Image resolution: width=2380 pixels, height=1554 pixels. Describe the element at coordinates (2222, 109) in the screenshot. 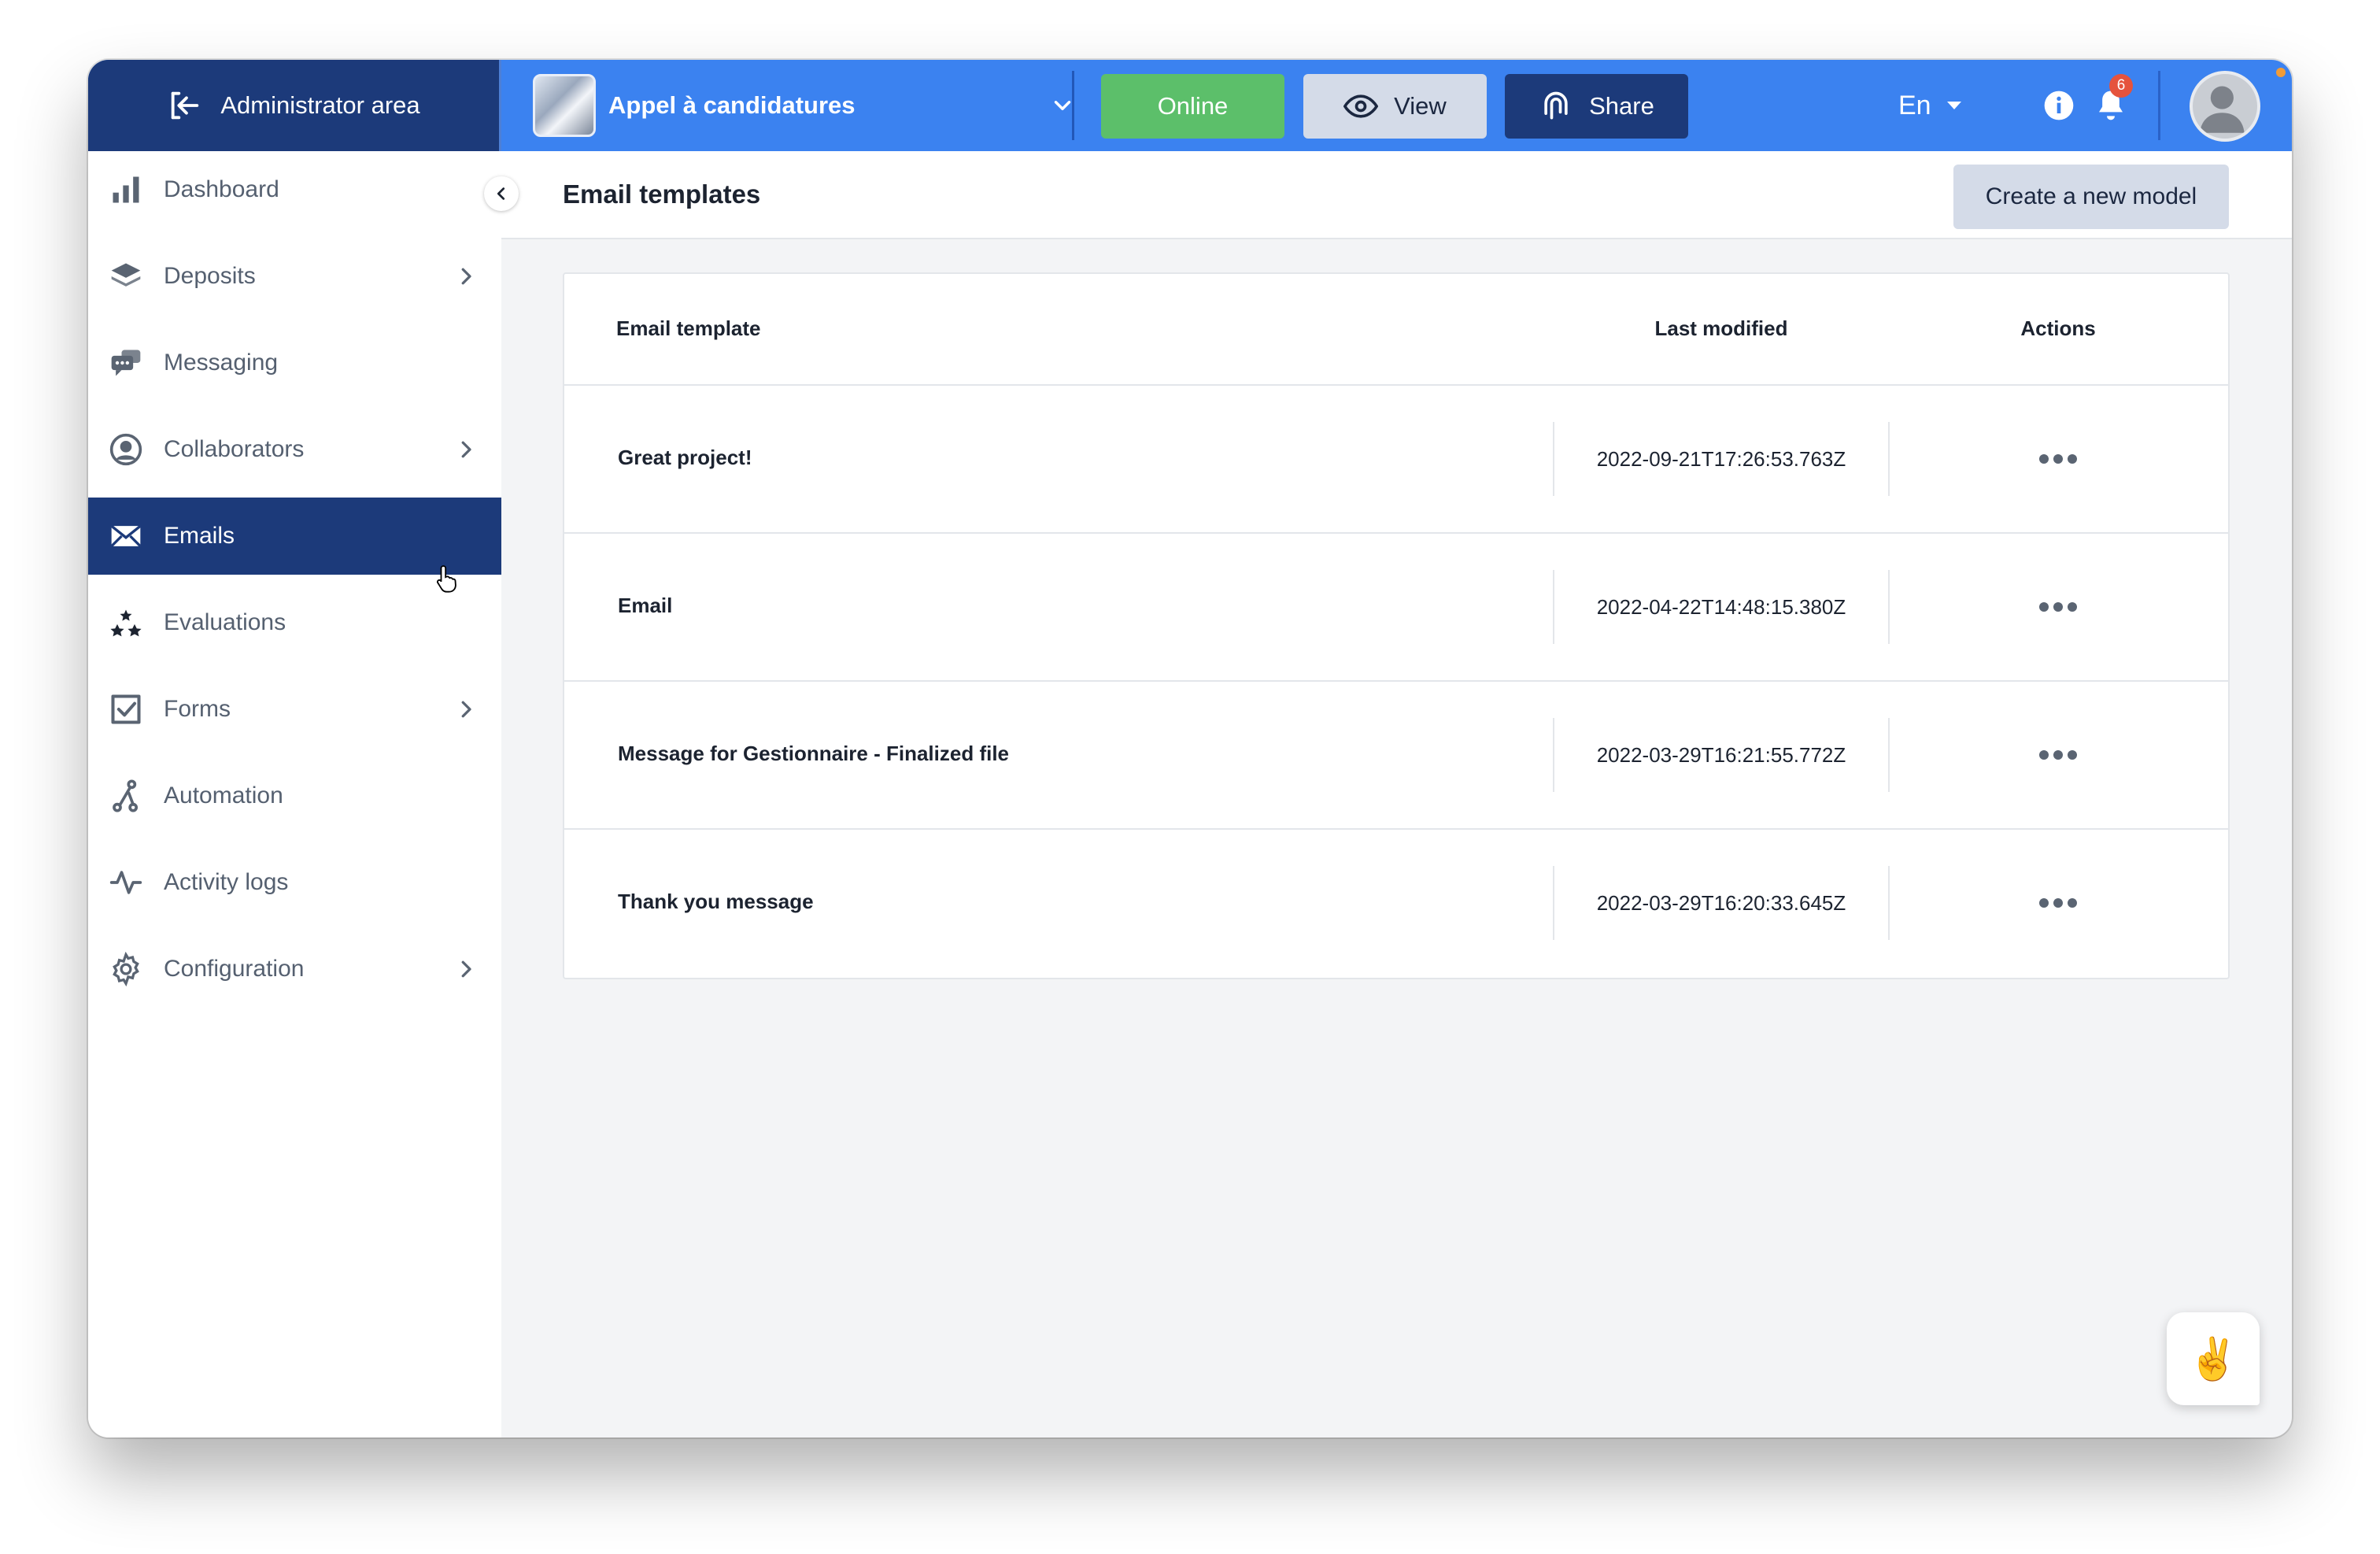

I see `user-silhouette-icon` at that location.